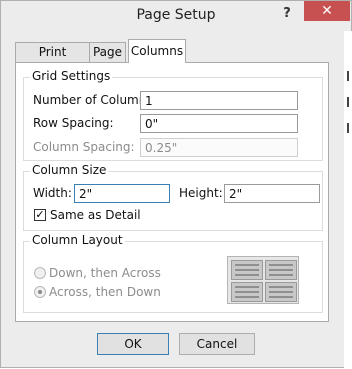  What do you see at coordinates (157, 51) in the screenshot?
I see `tab-columns: Columns` at bounding box center [157, 51].